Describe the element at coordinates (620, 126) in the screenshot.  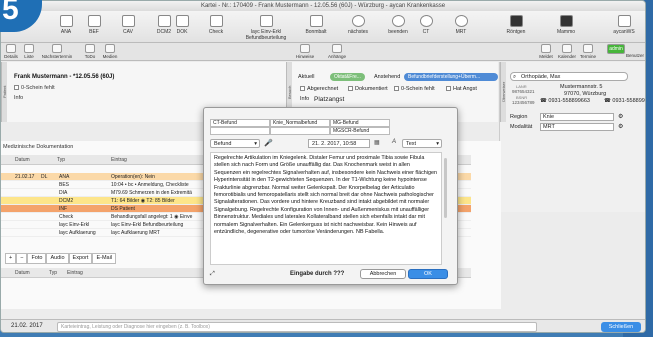
I see `modalitat-gear-icon: ⚙` at that location.